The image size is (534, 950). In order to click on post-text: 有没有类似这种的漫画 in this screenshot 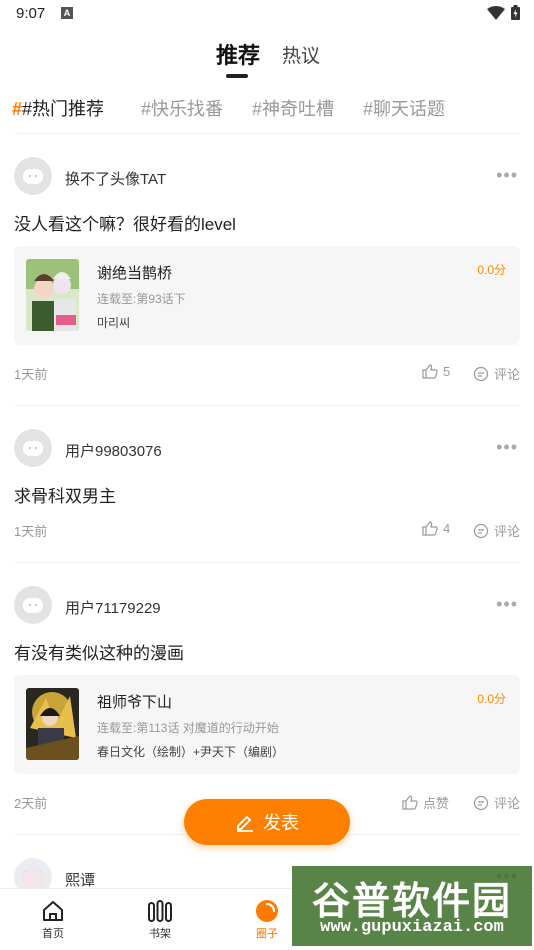, I will do `click(99, 653)`.